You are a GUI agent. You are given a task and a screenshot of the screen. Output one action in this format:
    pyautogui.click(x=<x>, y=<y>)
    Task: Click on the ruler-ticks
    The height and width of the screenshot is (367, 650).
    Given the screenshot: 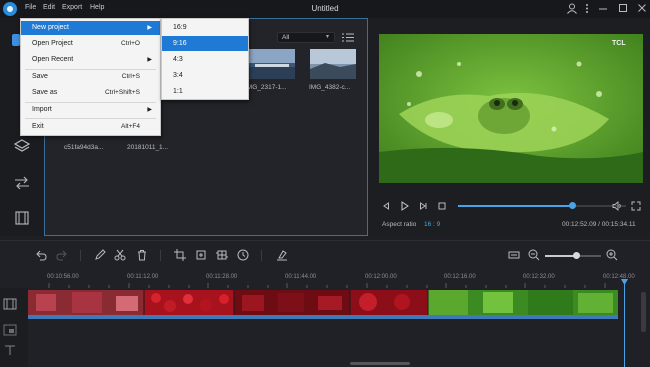 What is the action you would take?
    pyautogui.click(x=327, y=285)
    